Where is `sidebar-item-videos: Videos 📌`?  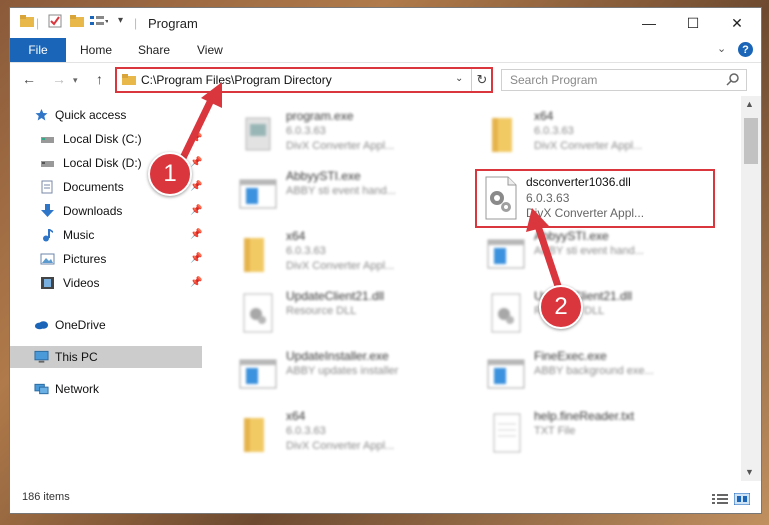 sidebar-item-videos: Videos 📌 is located at coordinates (106, 283).